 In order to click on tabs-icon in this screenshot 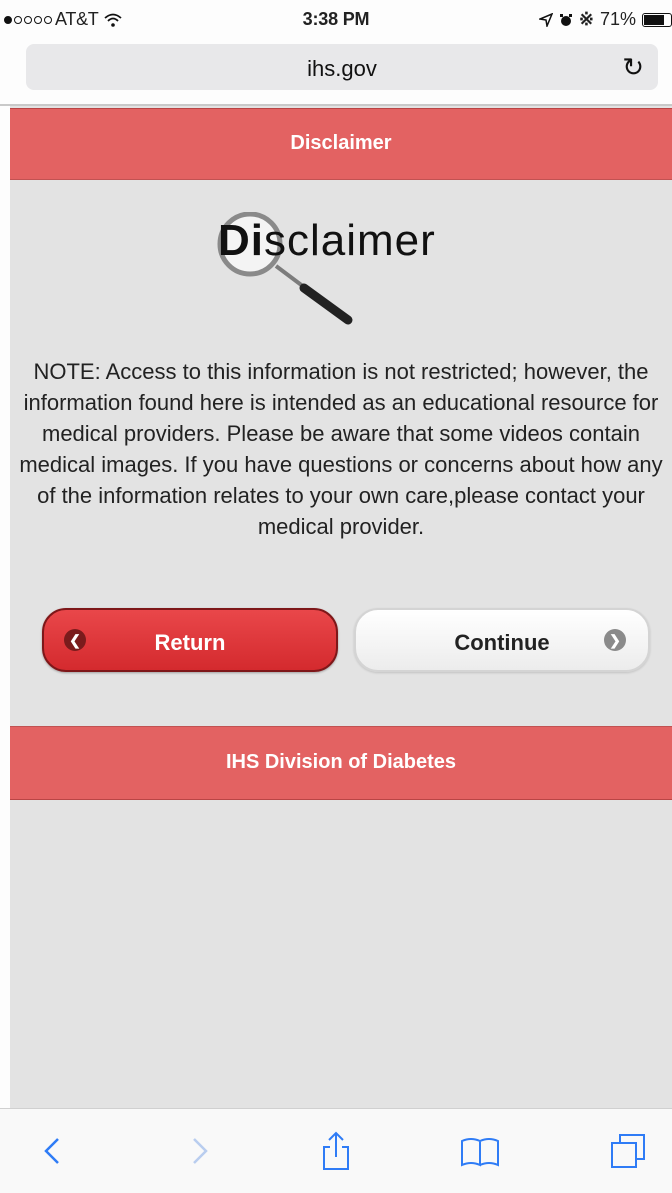, I will do `click(628, 1151)`.